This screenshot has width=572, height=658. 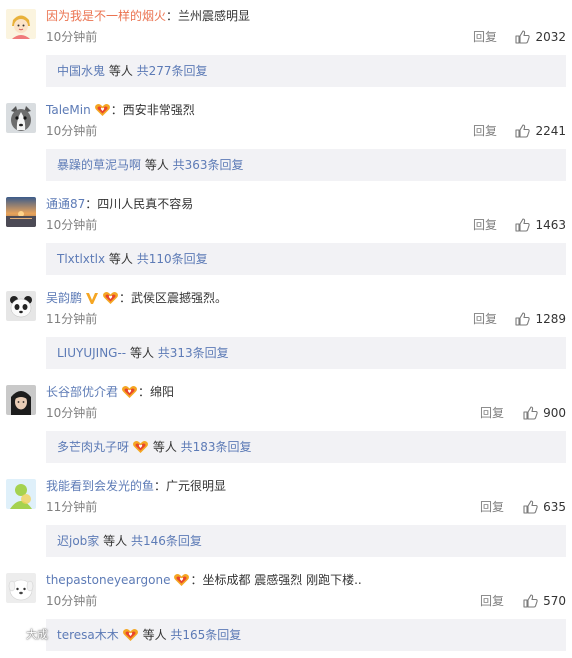 What do you see at coordinates (65, 204) in the screenshot?
I see `comment-username: 通通87` at bounding box center [65, 204].